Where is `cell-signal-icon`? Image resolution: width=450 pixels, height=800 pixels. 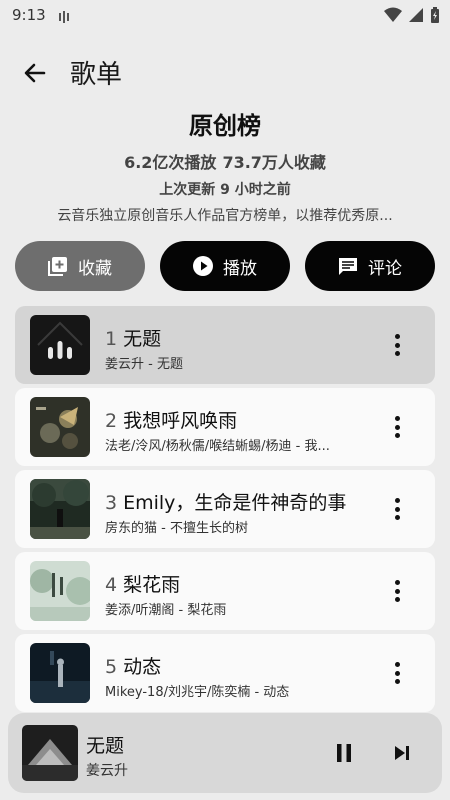 cell-signal-icon is located at coordinates (416, 17).